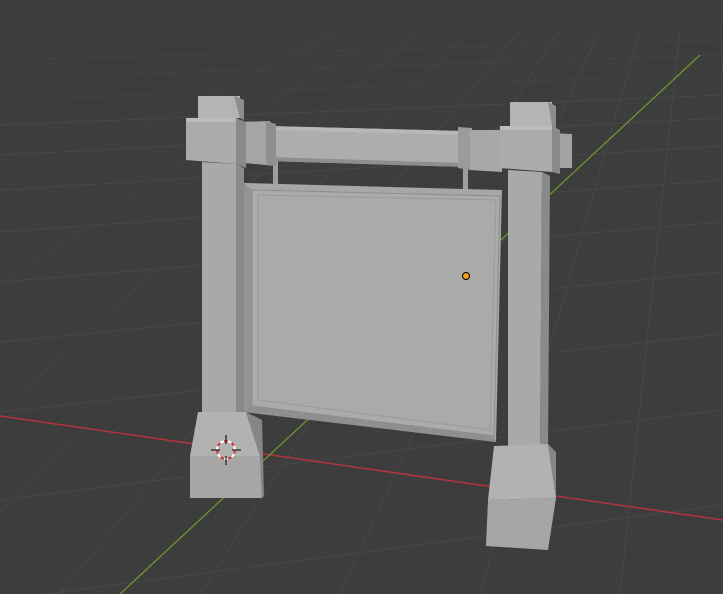 The height and width of the screenshot is (594, 723). What do you see at coordinates (521, 497) in the screenshot?
I see `right-base` at bounding box center [521, 497].